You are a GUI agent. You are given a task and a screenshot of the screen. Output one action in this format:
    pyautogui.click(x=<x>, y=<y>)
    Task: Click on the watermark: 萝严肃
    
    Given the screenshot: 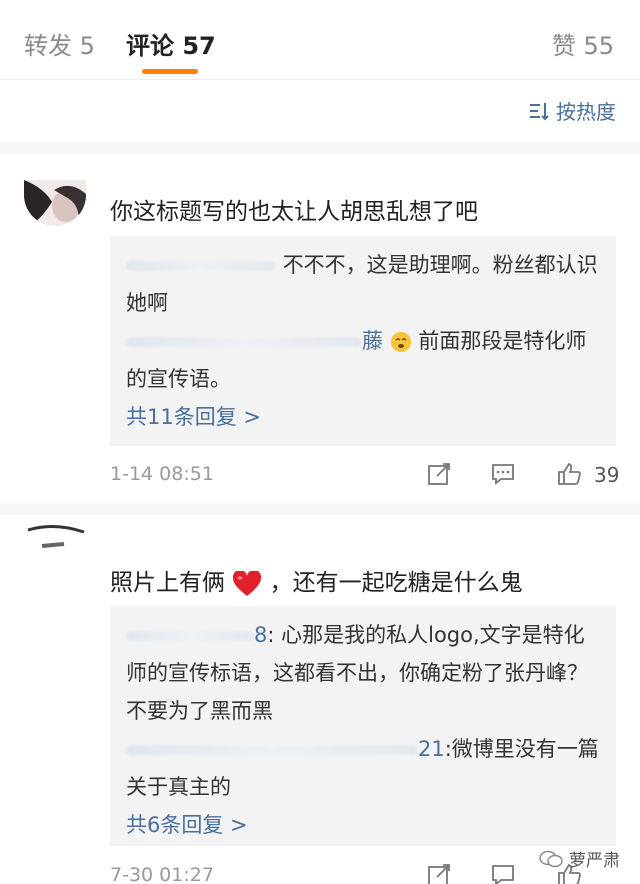 What is the action you would take?
    pyautogui.click(x=579, y=858)
    